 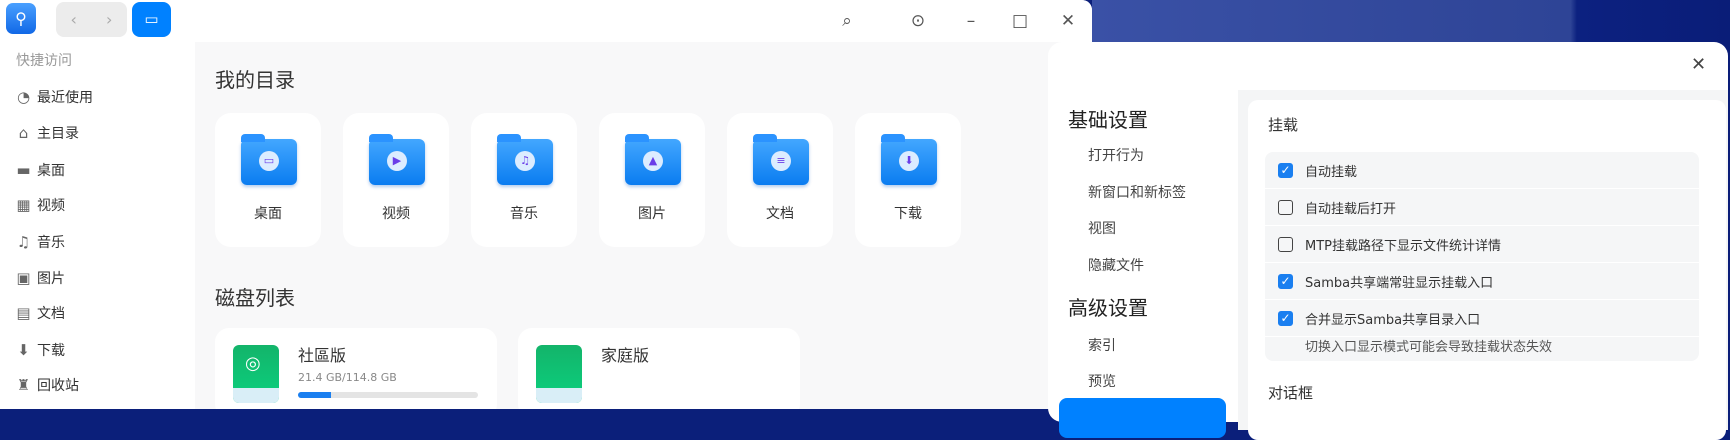 What do you see at coordinates (652, 214) in the screenshot?
I see `directory-label: 图片` at bounding box center [652, 214].